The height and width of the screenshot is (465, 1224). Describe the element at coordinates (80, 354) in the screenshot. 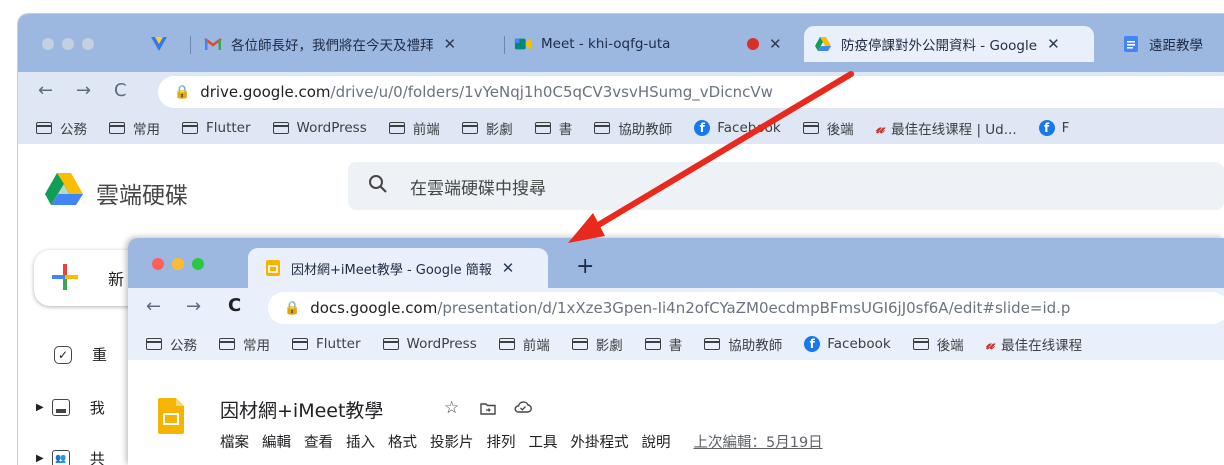

I see `sidebar-item-priority: ✓ 重` at that location.